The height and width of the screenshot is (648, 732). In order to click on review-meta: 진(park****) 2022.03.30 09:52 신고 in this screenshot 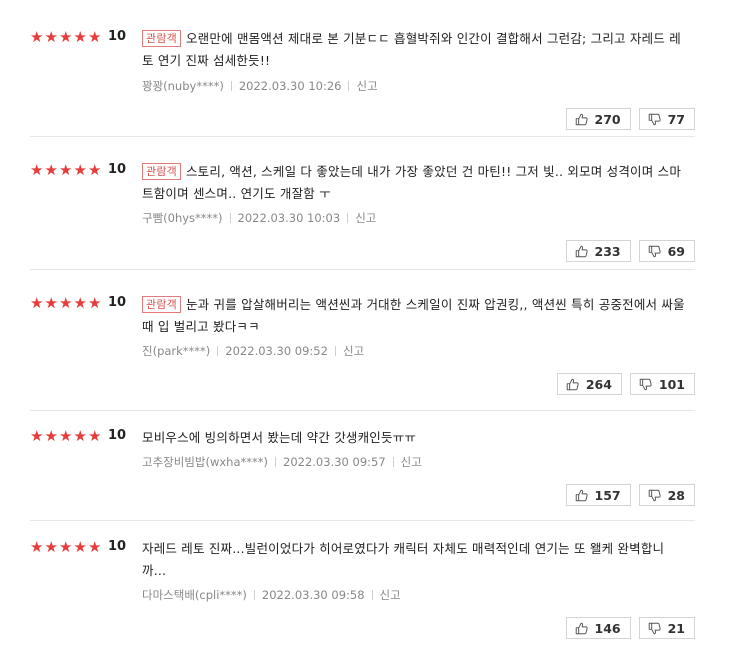, I will do `click(253, 351)`.